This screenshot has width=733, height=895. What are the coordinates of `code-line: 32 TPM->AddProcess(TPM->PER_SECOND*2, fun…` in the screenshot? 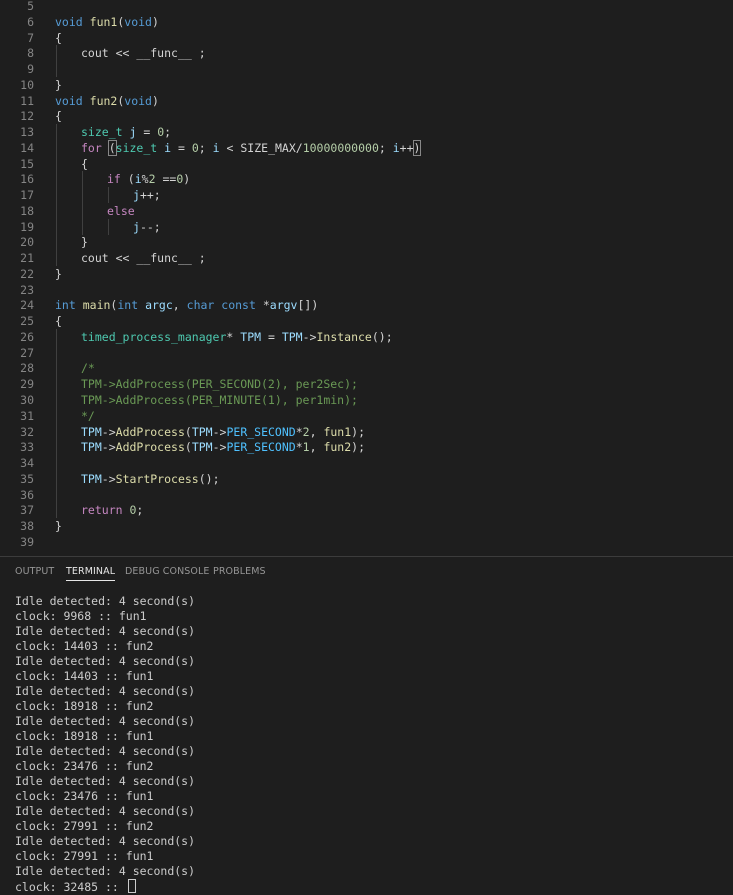 It's located at (366, 431).